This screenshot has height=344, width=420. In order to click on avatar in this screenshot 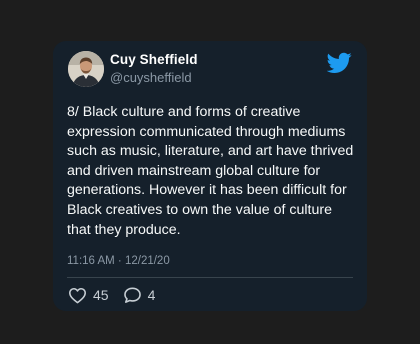, I will do `click(86, 69)`.